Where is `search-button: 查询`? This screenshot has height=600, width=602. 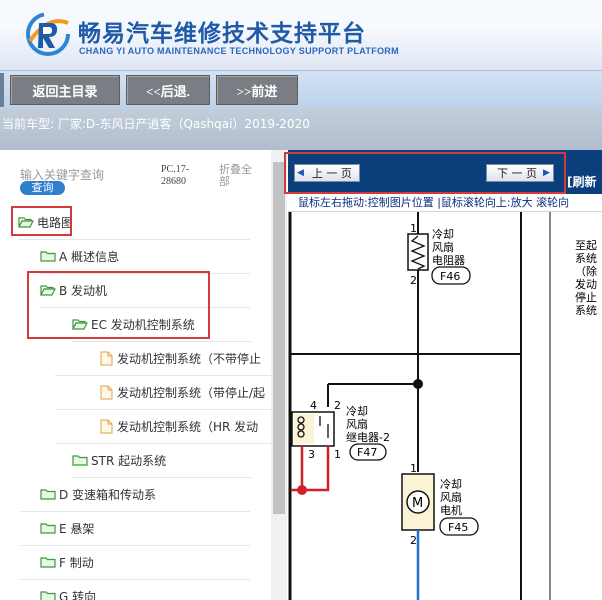 search-button: 查询 is located at coordinates (42, 188).